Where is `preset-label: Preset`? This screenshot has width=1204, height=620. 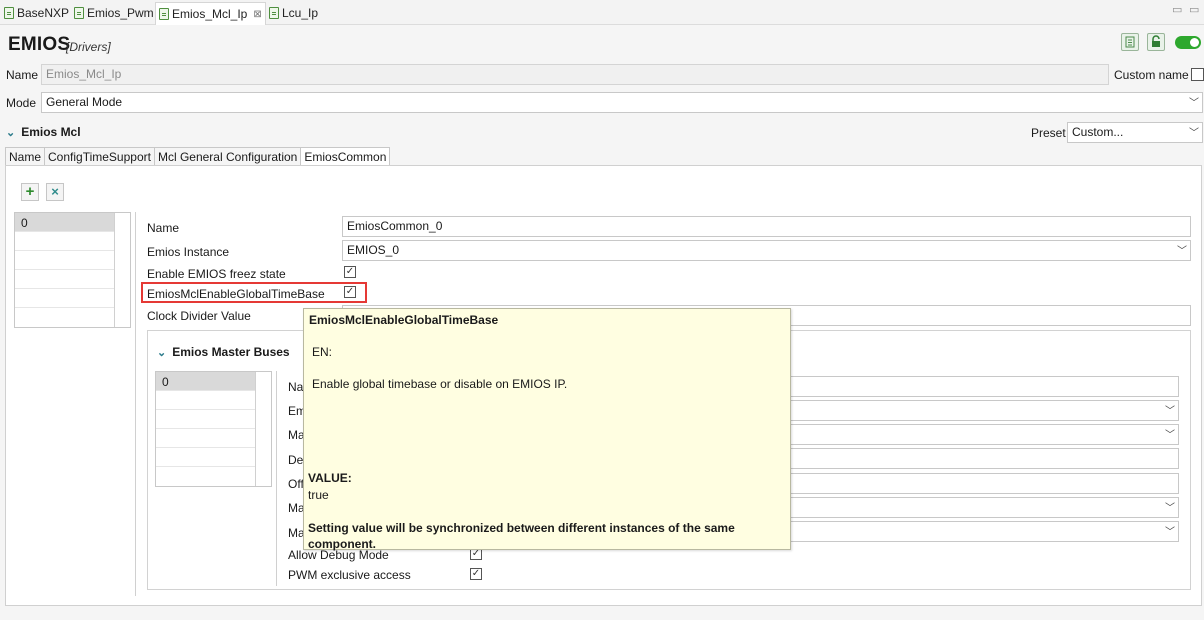
preset-label: Preset is located at coordinates (1048, 133).